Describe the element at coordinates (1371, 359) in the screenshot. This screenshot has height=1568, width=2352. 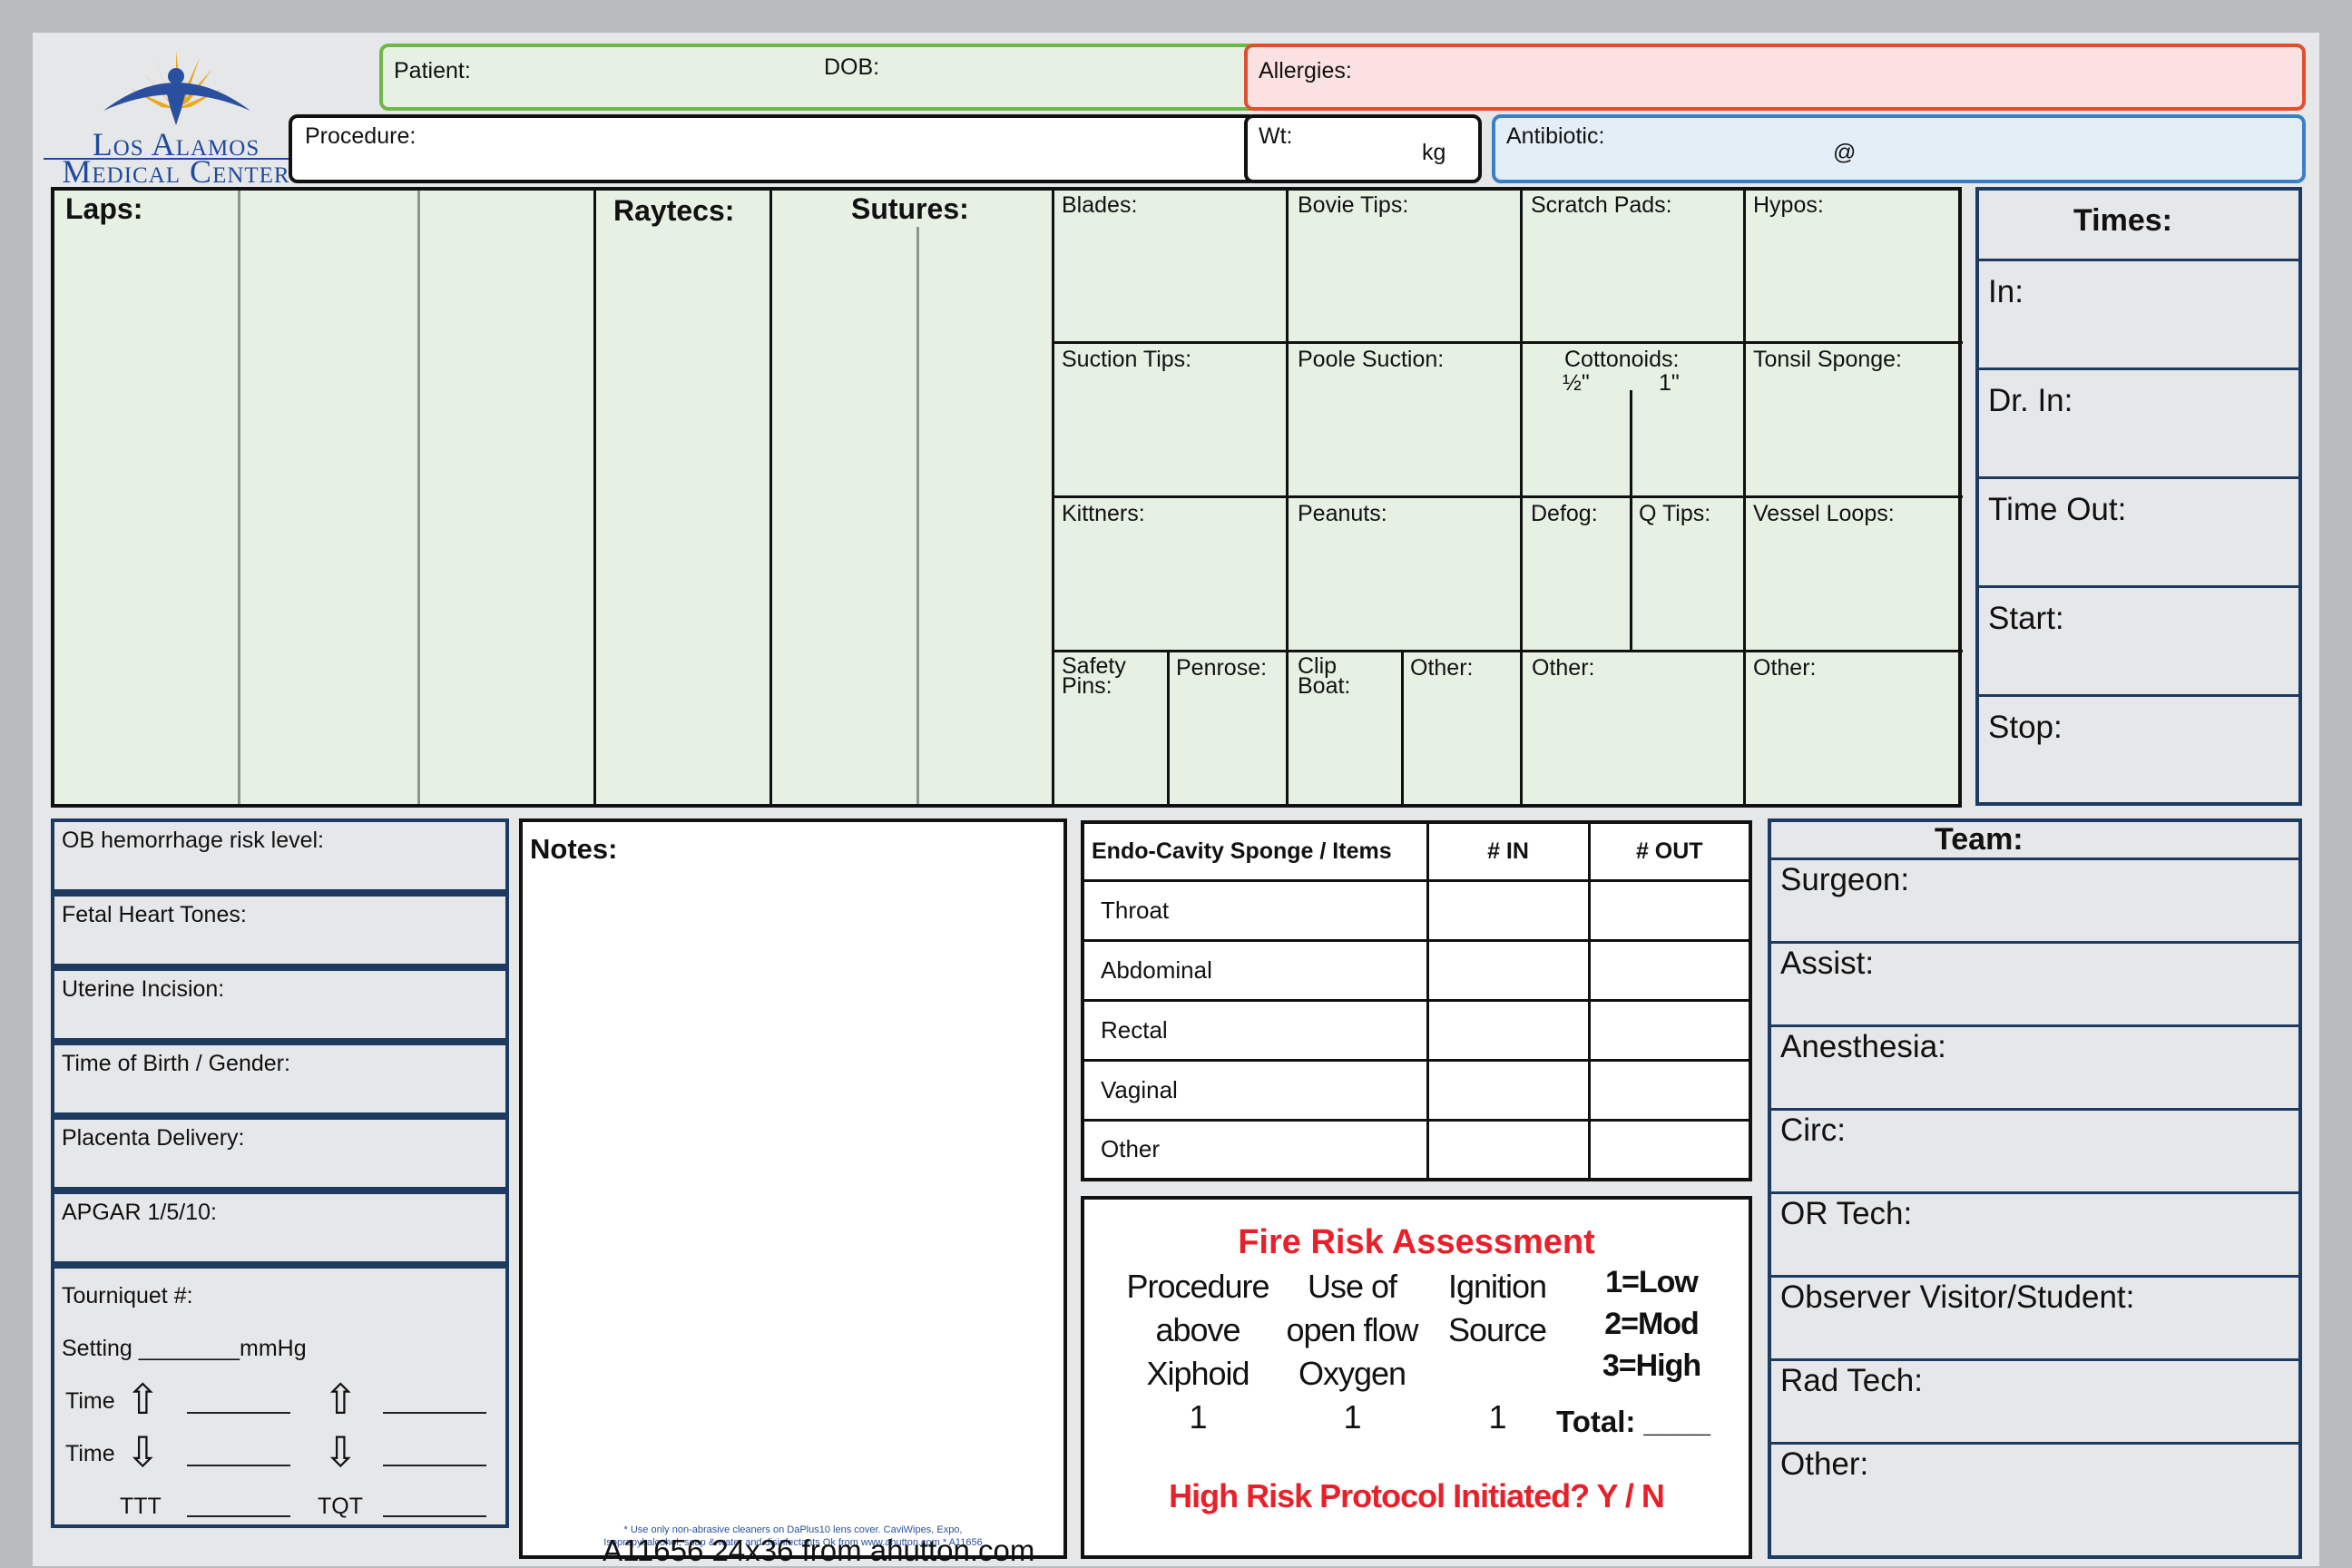
I see `poole-suction-label: Poole Suction:` at that location.